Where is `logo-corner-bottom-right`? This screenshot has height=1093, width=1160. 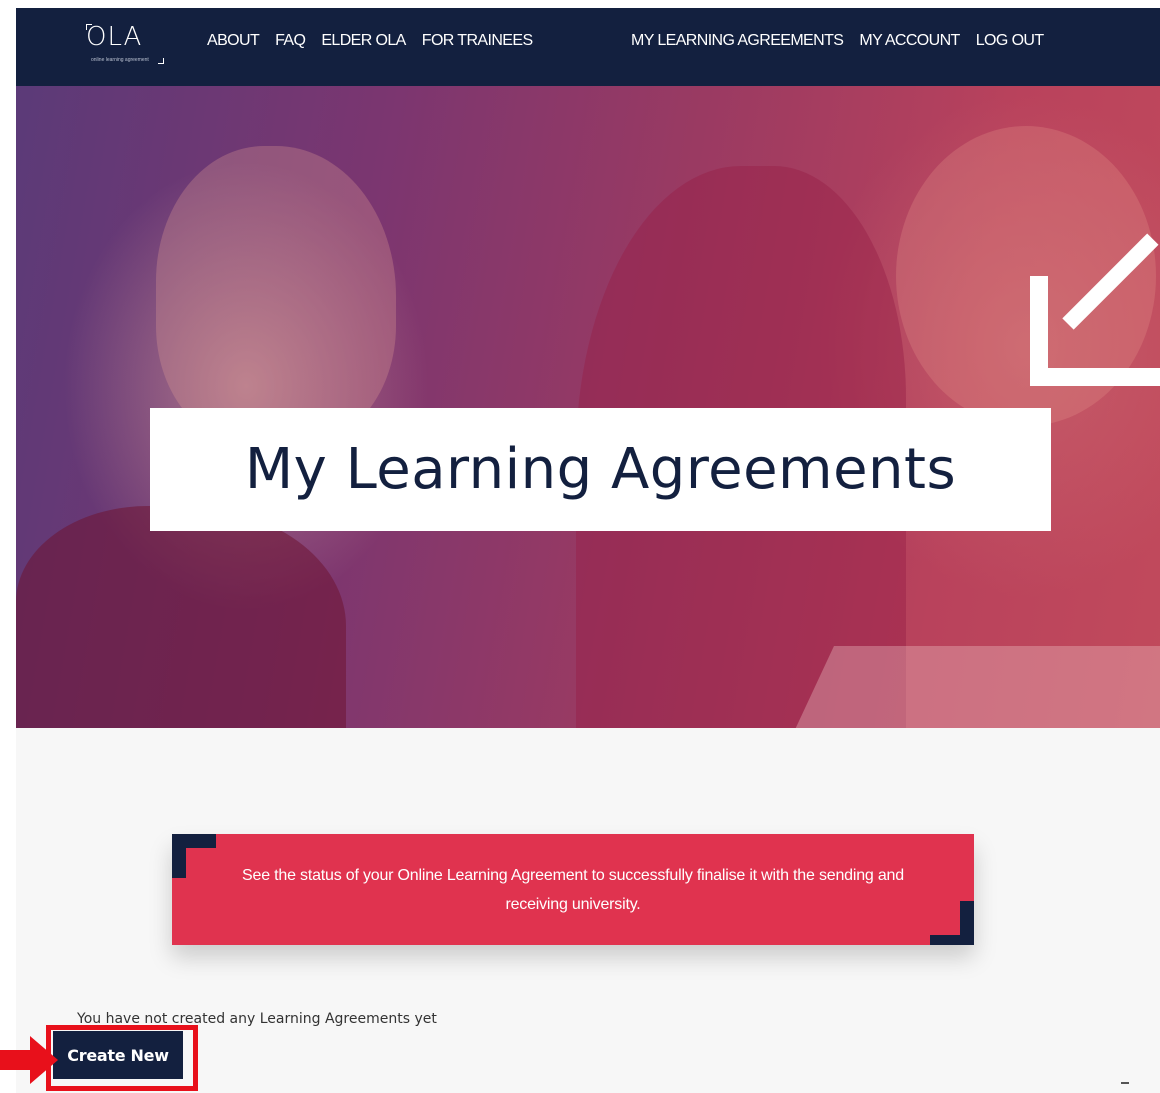
logo-corner-bottom-right is located at coordinates (161, 61).